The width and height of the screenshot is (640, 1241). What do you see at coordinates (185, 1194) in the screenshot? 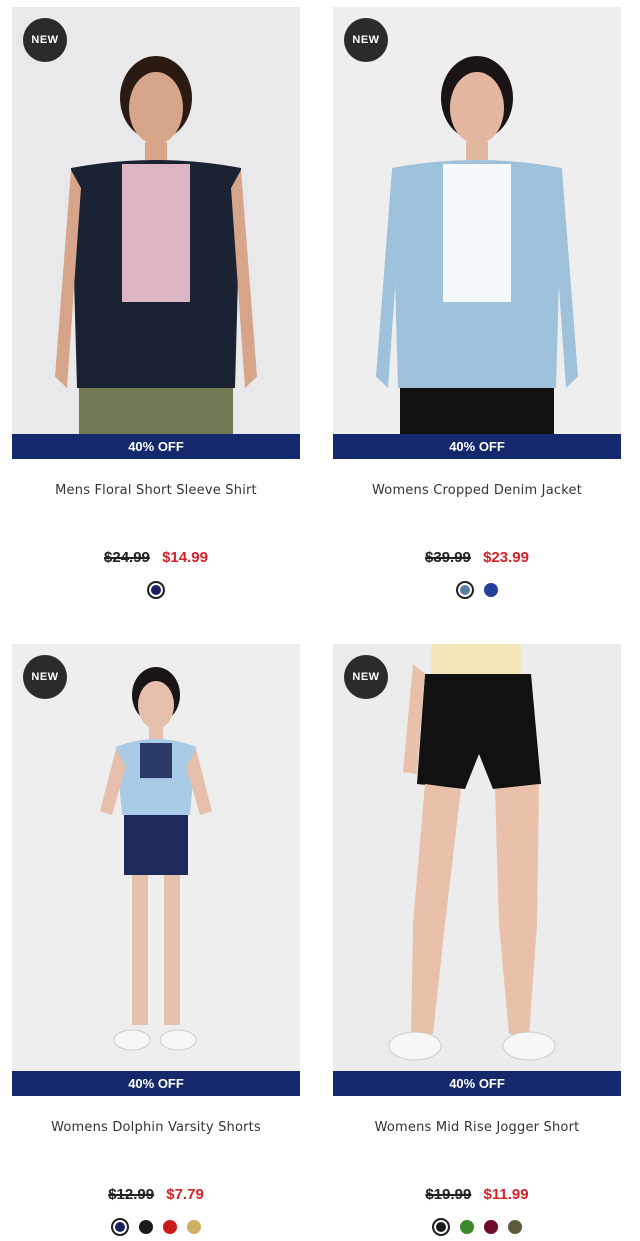
I see `sale-price: $7.79` at bounding box center [185, 1194].